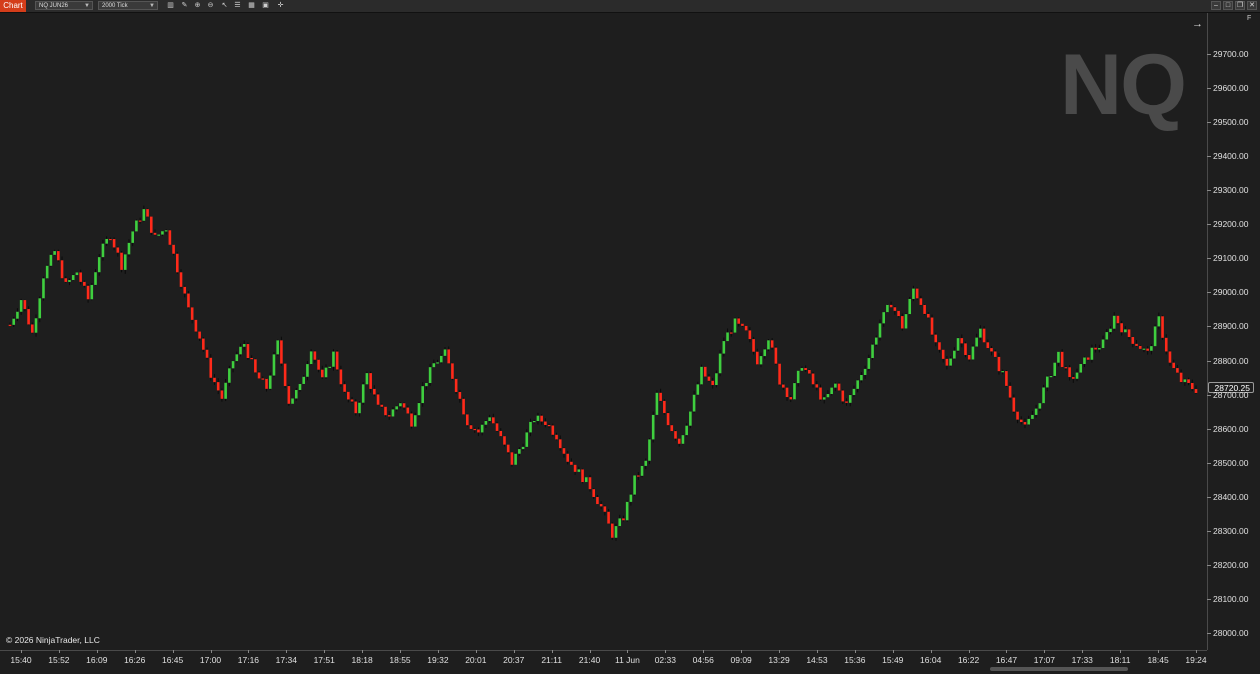 This screenshot has height=674, width=1260. What do you see at coordinates (1252, 5) in the screenshot?
I see `close-button: ✕` at bounding box center [1252, 5].